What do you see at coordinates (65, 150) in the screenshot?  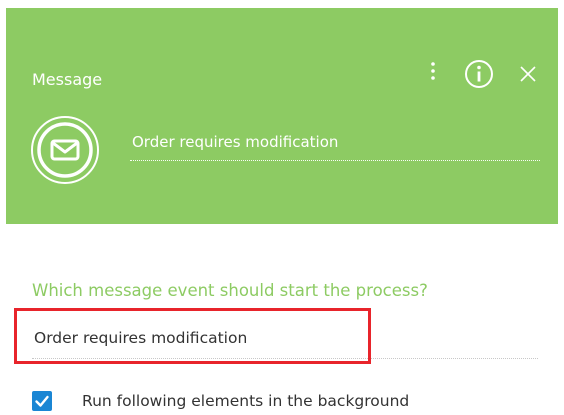 I see `envelope-icon` at bounding box center [65, 150].